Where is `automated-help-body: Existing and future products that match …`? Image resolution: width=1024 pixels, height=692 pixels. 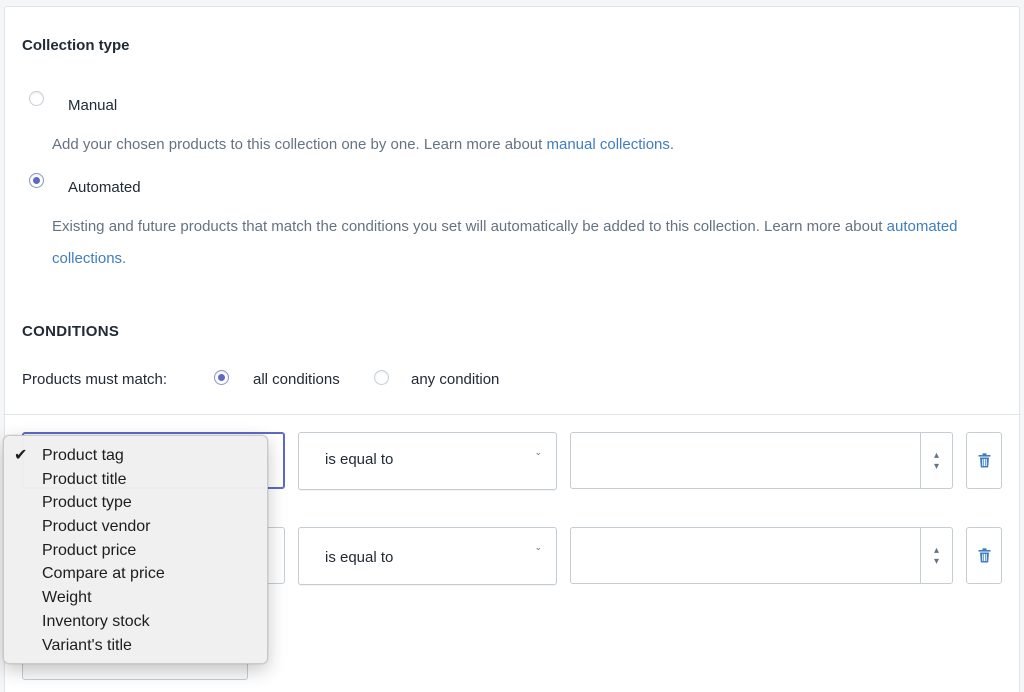
automated-help-body: Existing and future products that match … is located at coordinates (469, 226).